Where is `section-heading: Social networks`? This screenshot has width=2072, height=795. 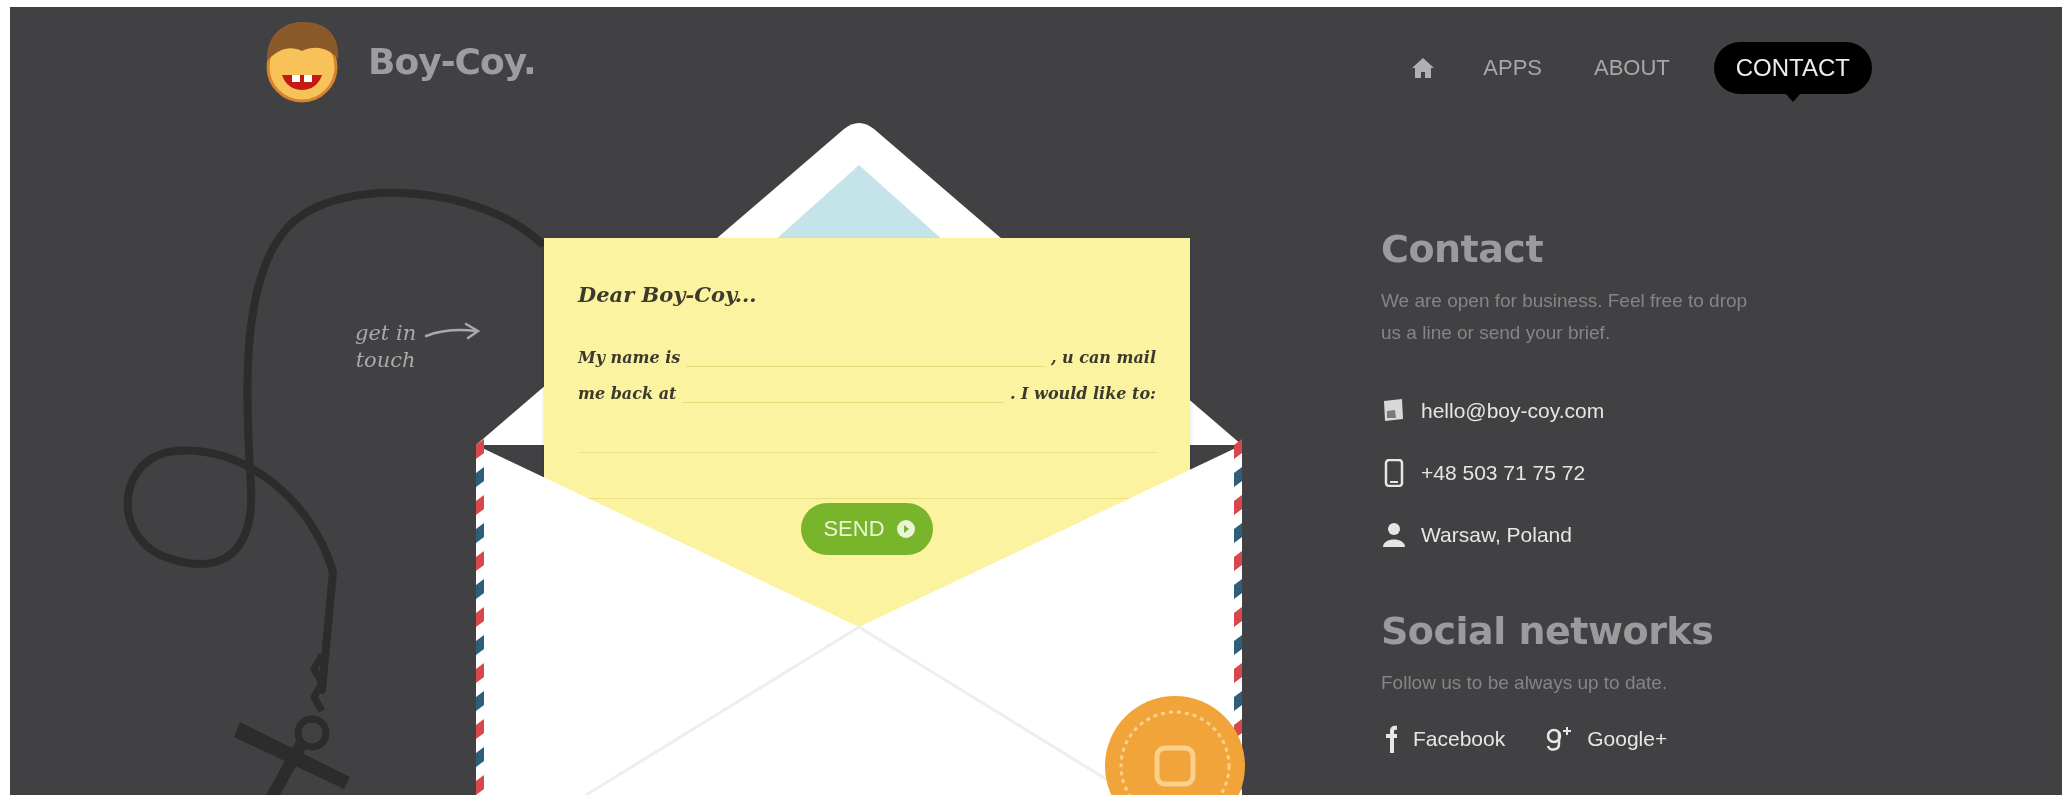
section-heading: Social networks is located at coordinates (1548, 631).